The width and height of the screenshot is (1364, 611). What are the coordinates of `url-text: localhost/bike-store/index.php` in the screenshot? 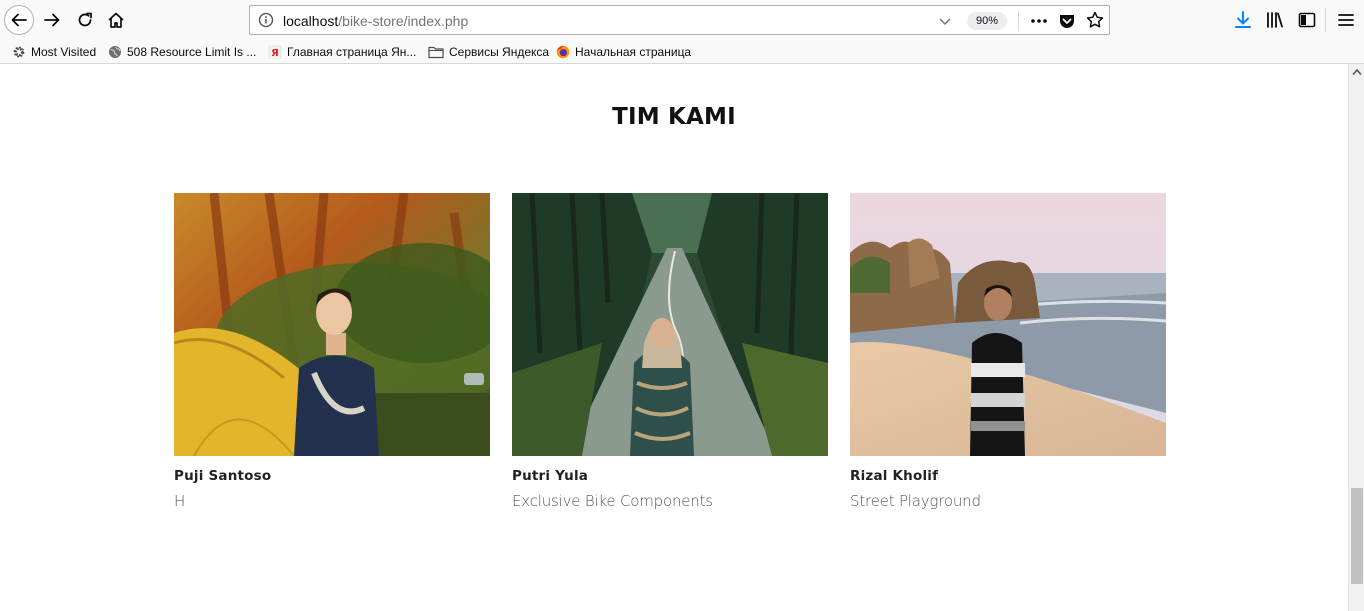 It's located at (375, 21).